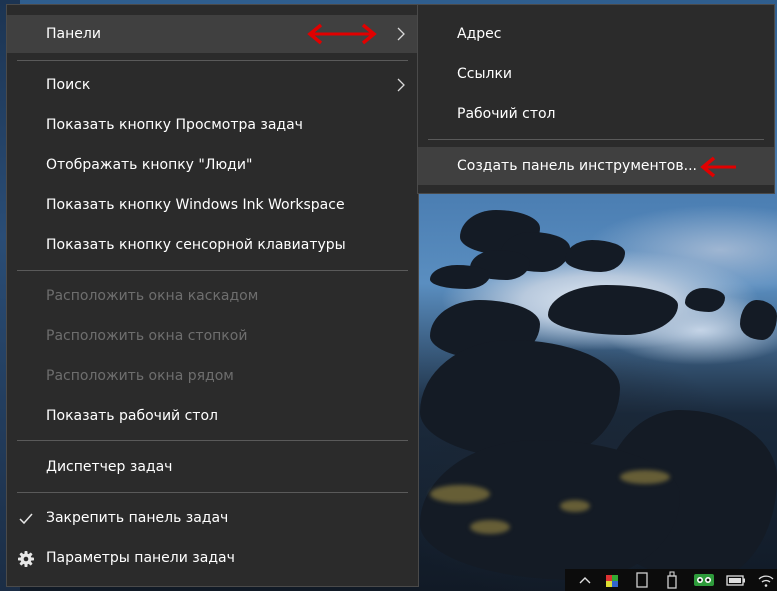  I want to click on menu-item-taskbar-settings: Параметры панели задач, so click(212, 558).